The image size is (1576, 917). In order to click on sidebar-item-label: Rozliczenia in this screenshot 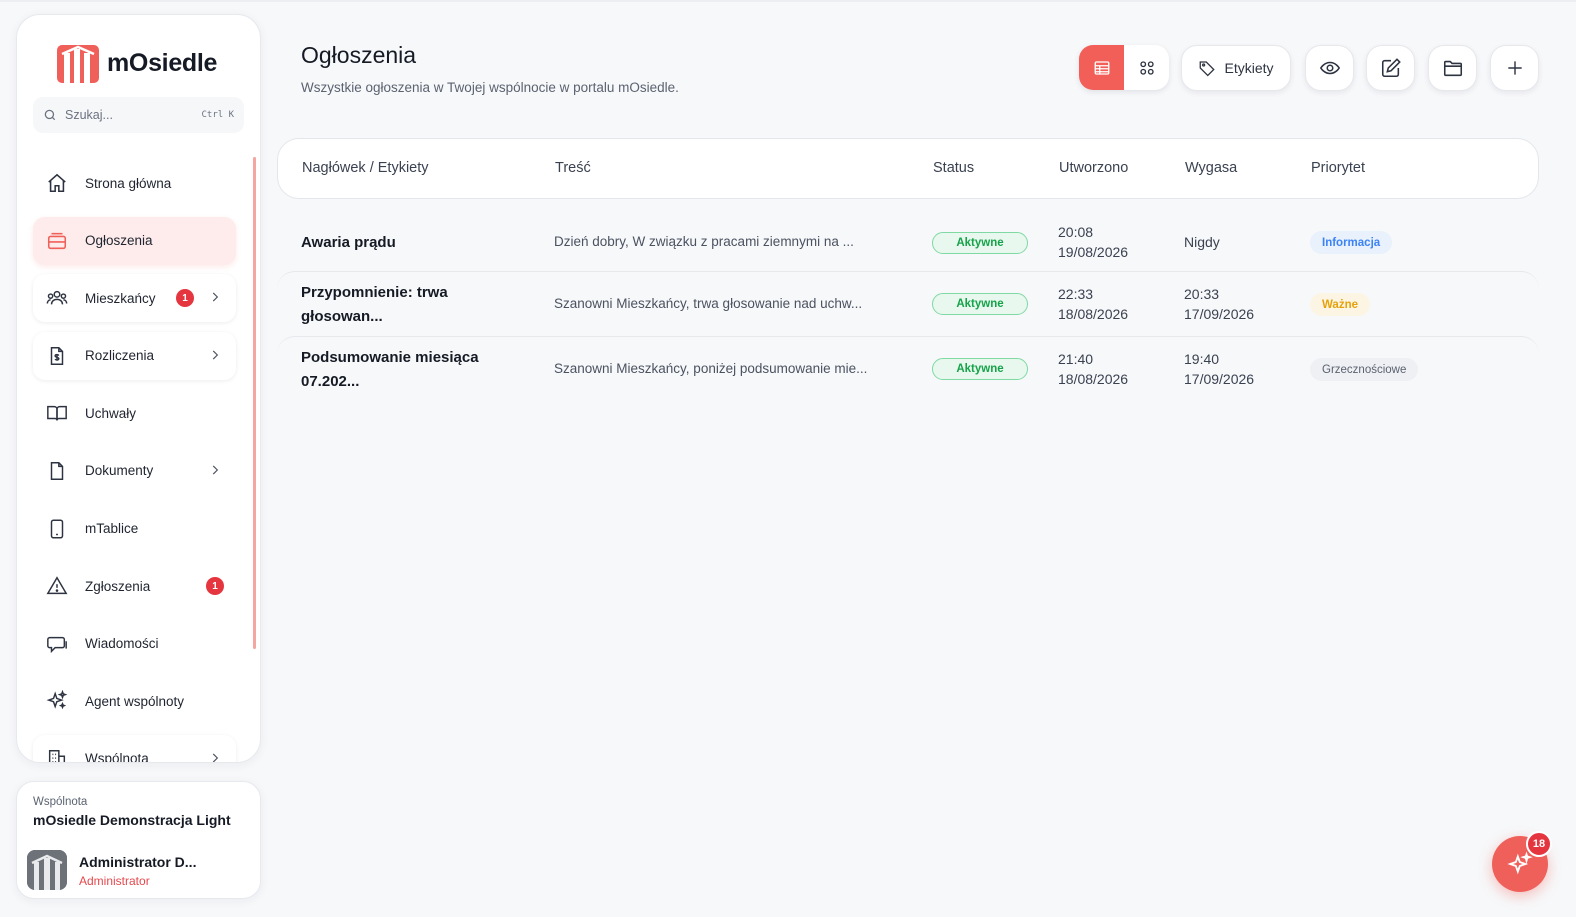, I will do `click(120, 356)`.